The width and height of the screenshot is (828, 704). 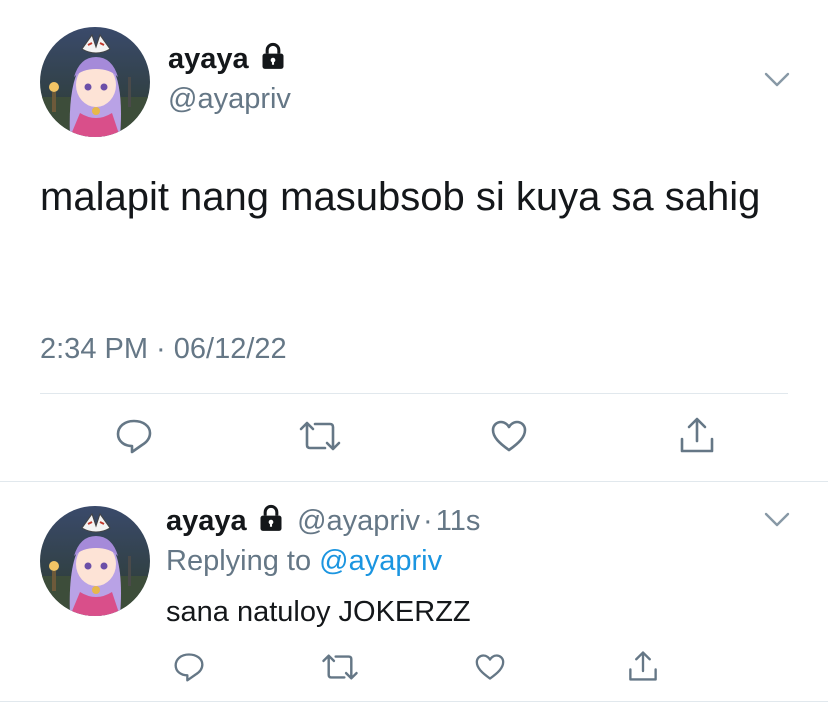 I want to click on avatar-image, so click(x=95, y=82).